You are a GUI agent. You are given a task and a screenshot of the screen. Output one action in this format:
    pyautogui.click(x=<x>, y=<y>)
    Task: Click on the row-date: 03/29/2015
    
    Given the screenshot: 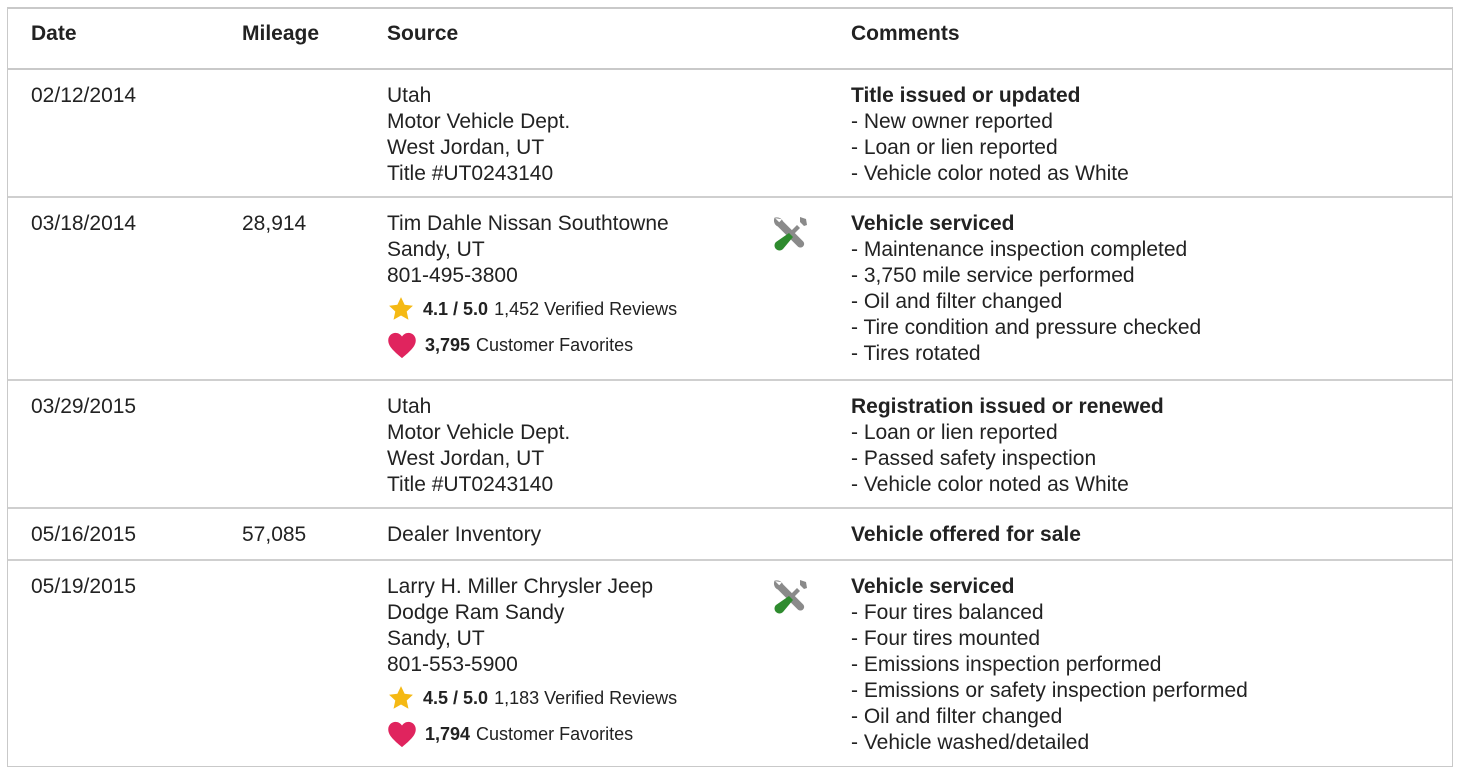 What is the action you would take?
    pyautogui.click(x=84, y=406)
    